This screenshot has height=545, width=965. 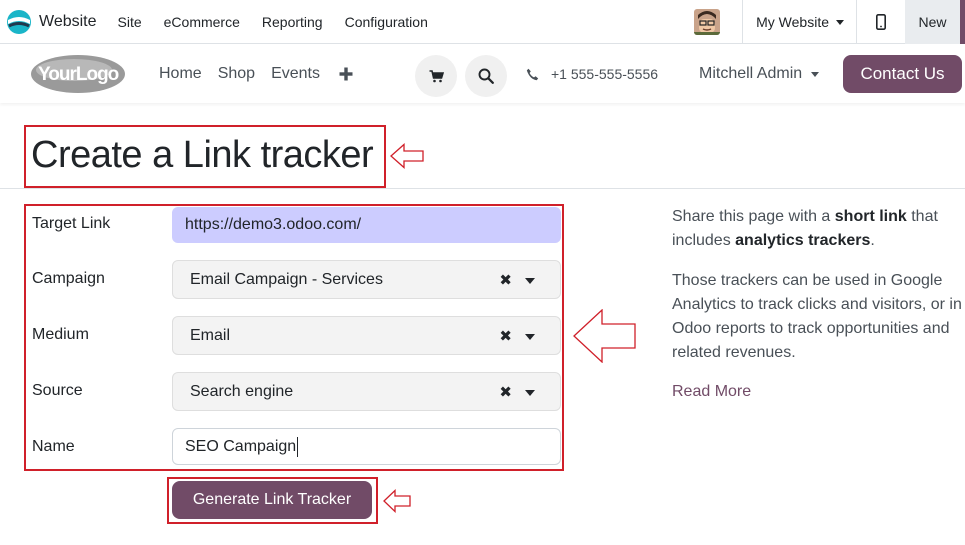 I want to click on info-text: ., so click(x=872, y=240).